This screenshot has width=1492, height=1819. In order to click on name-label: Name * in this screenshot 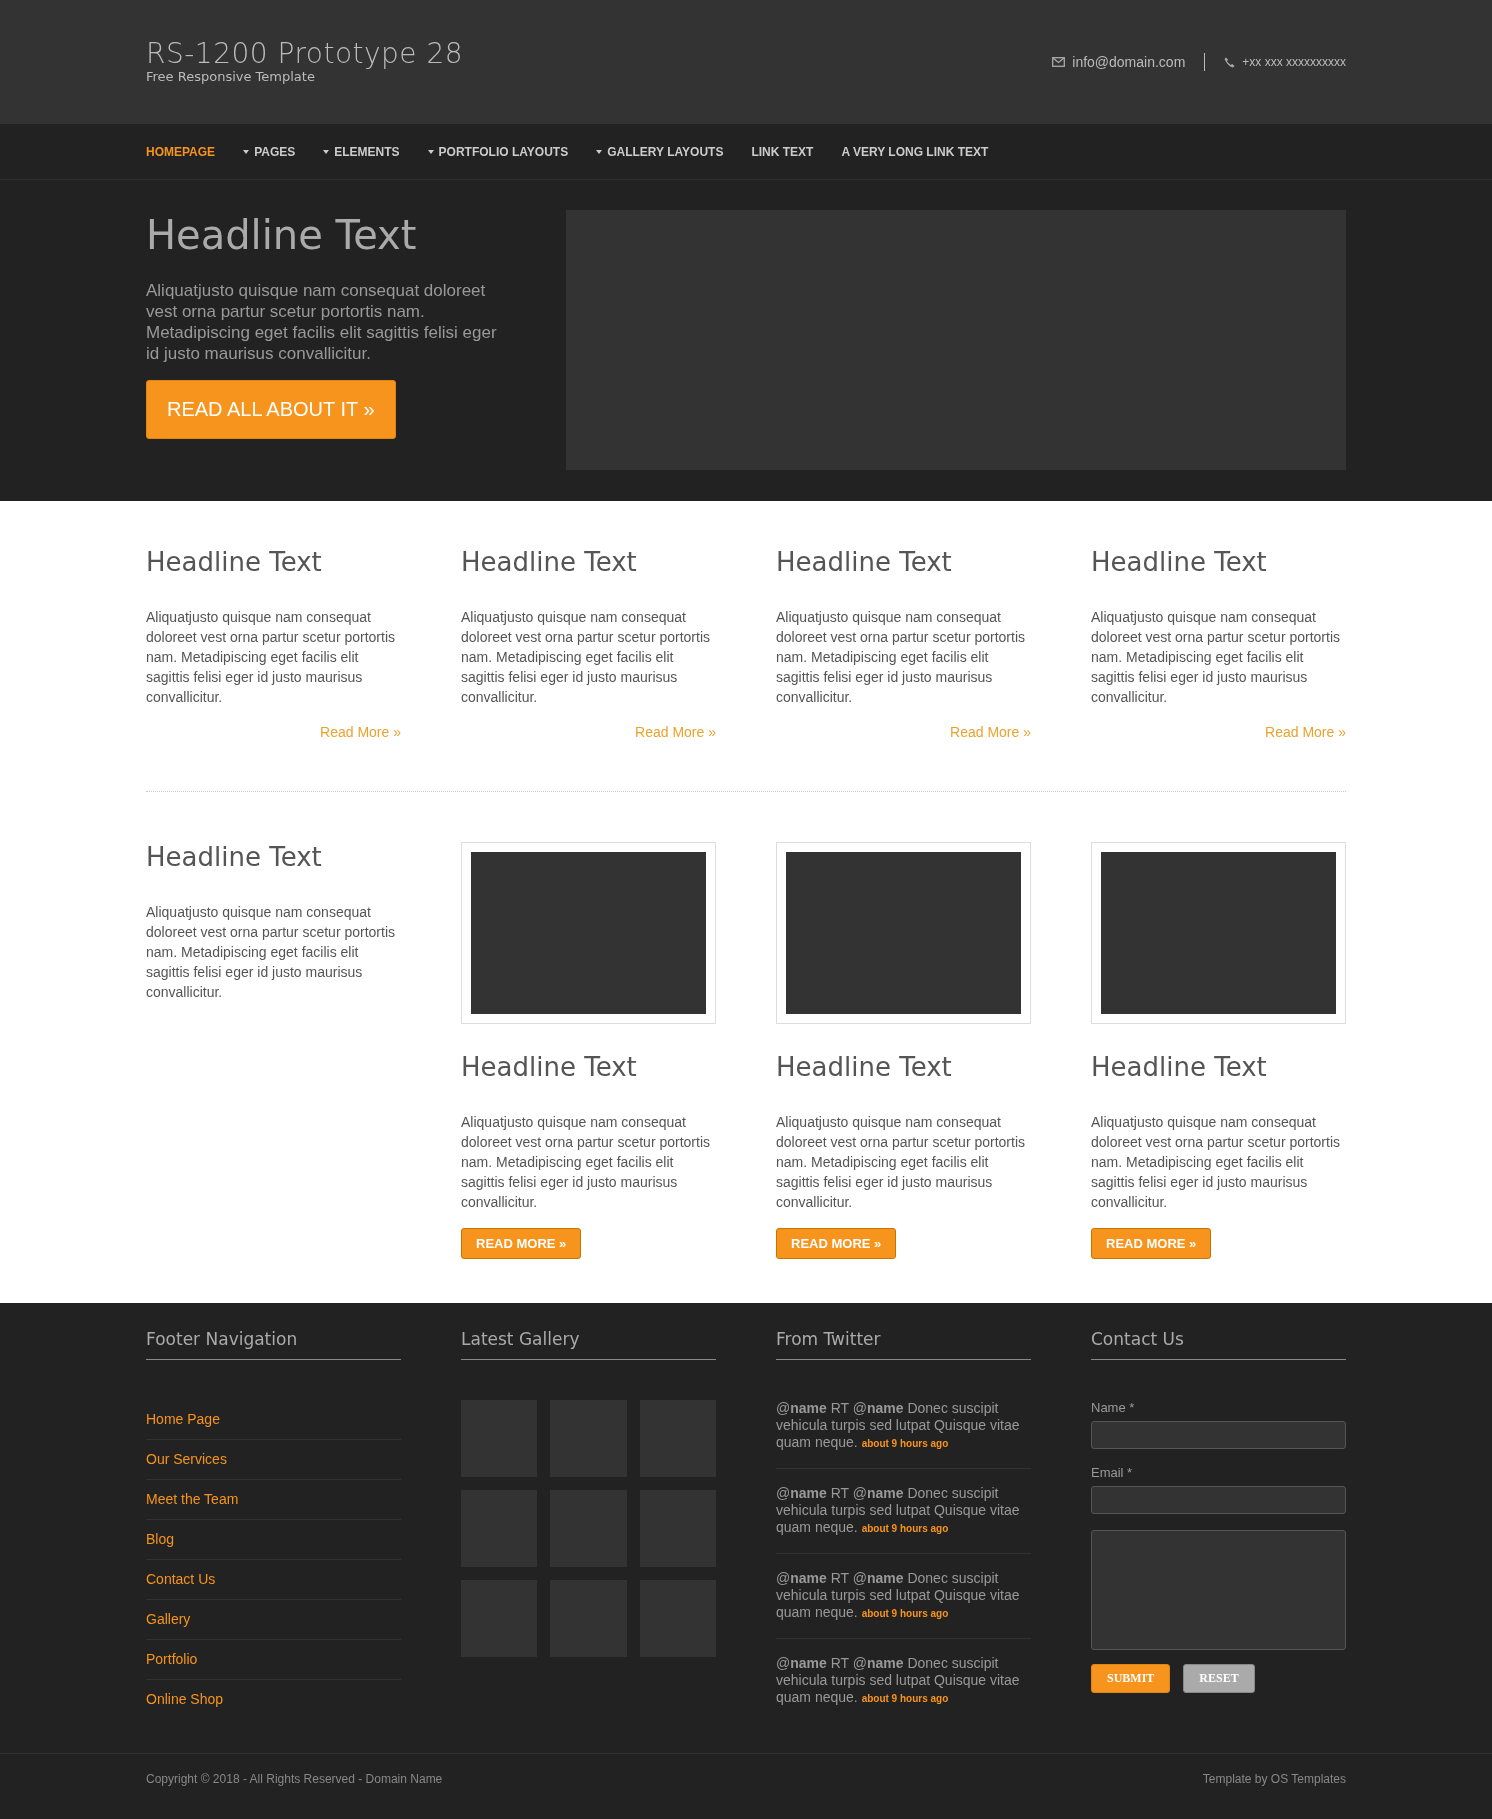, I will do `click(1113, 1407)`.